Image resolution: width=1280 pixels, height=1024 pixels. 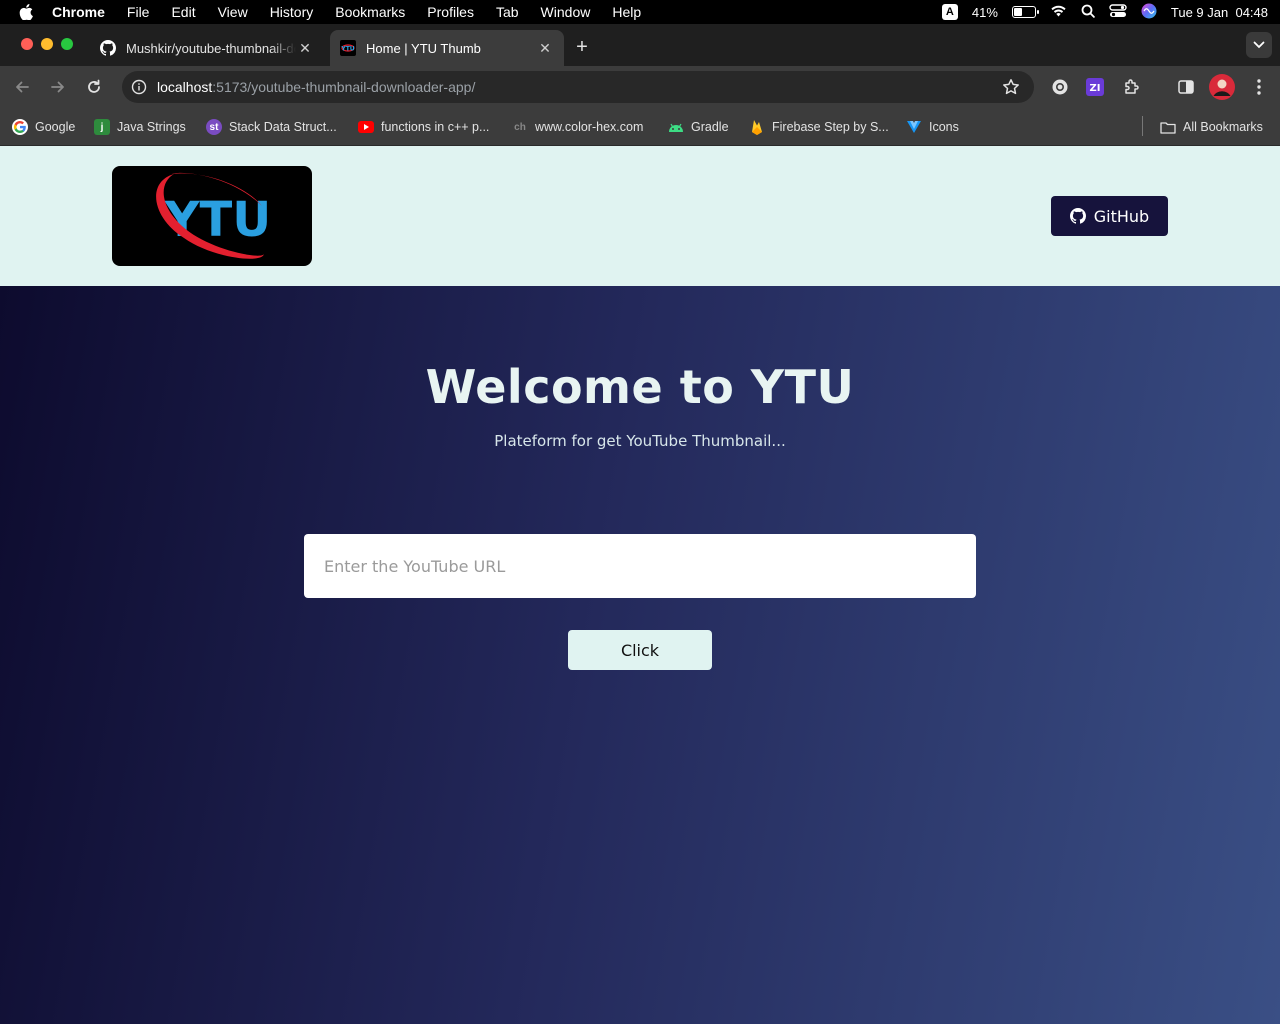 I want to click on extensions-puzzle-icon, so click(x=1132, y=87).